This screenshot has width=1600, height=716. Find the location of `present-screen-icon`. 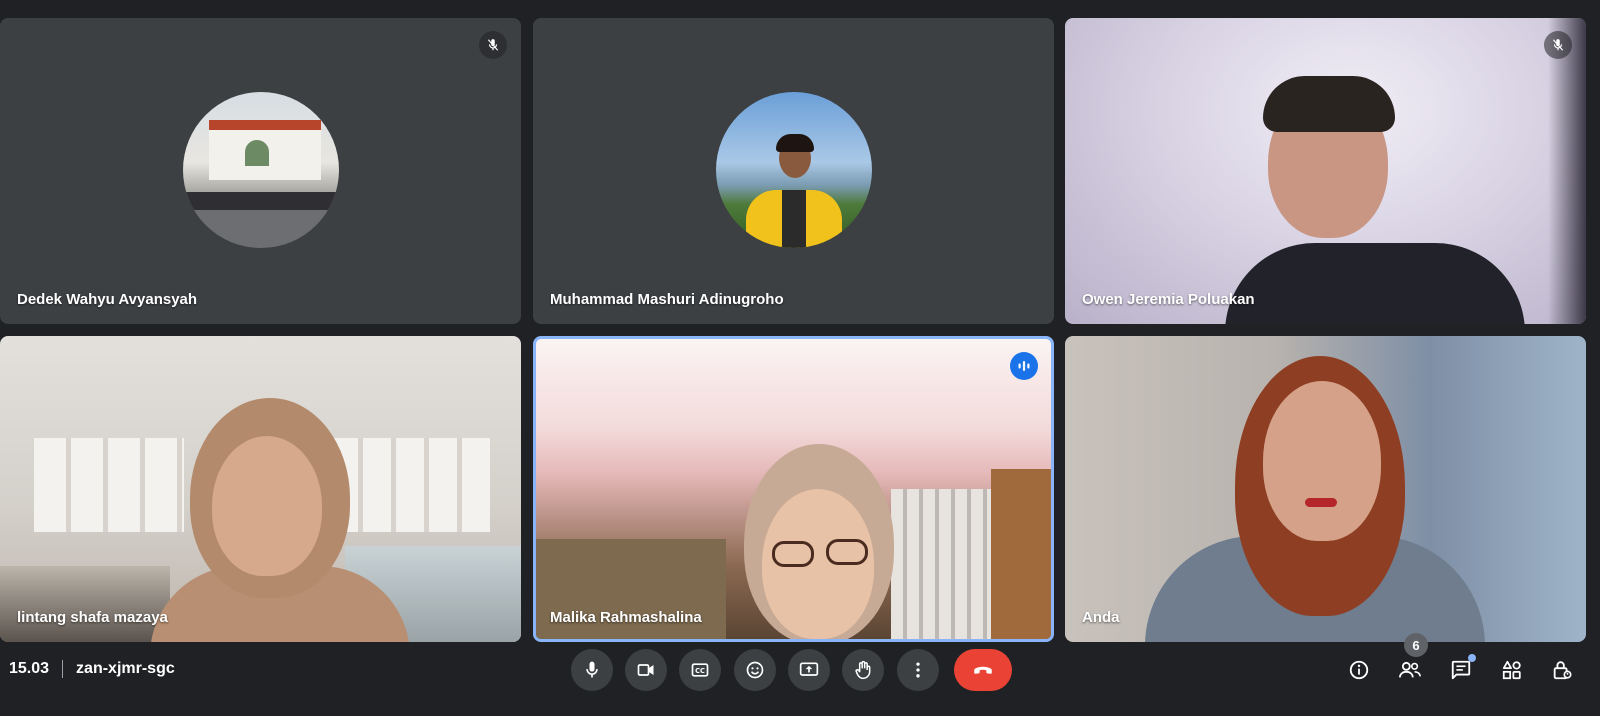

present-screen-icon is located at coordinates (809, 670).